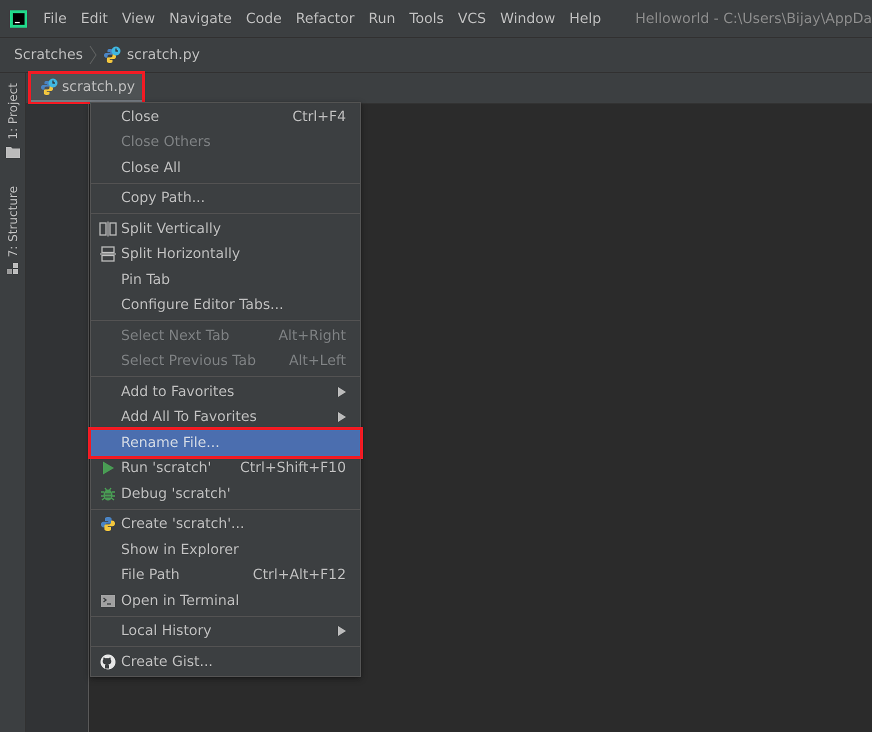 Image resolution: width=872 pixels, height=732 pixels. Describe the element at coordinates (92, 55) in the screenshot. I see `chevron-icon` at that location.